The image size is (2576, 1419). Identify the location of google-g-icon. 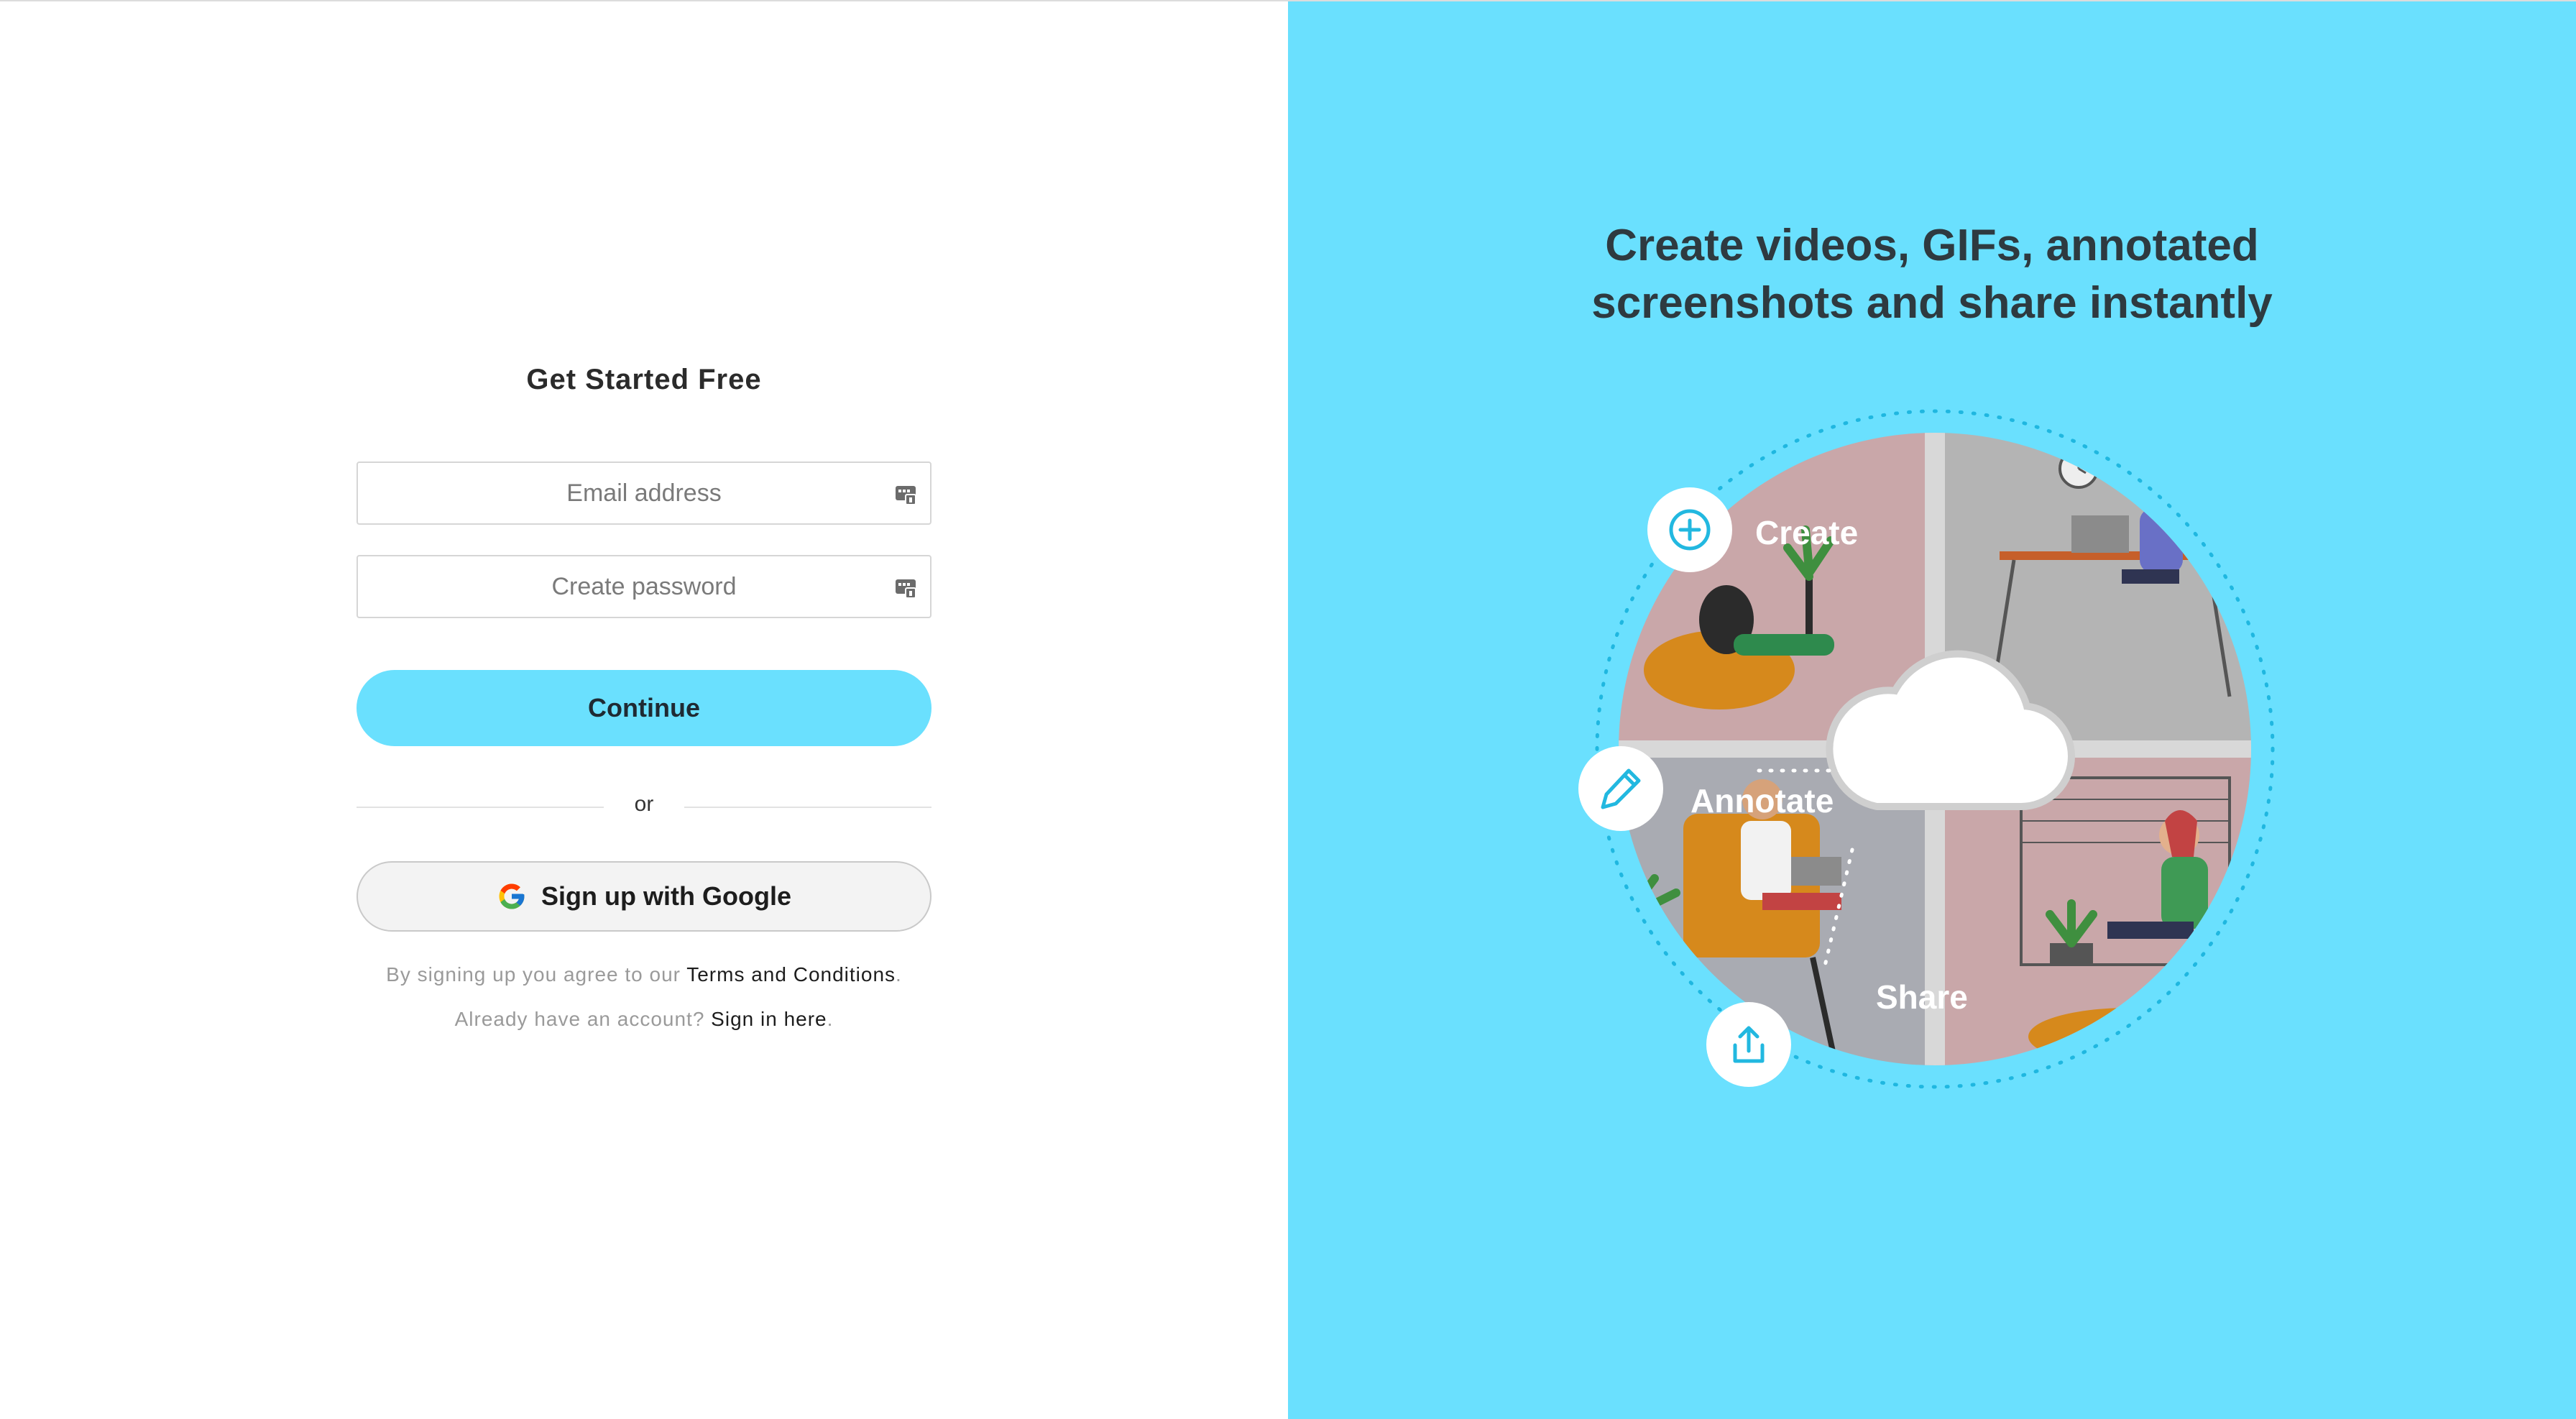
(512, 896).